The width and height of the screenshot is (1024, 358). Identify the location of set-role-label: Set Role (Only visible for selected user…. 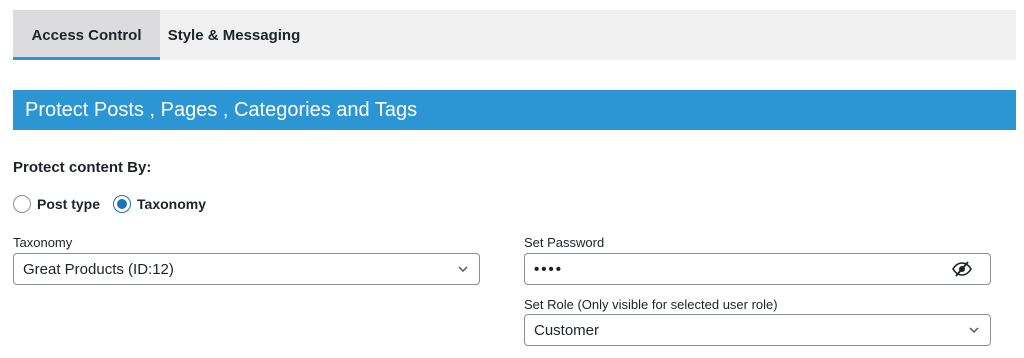
(651, 304).